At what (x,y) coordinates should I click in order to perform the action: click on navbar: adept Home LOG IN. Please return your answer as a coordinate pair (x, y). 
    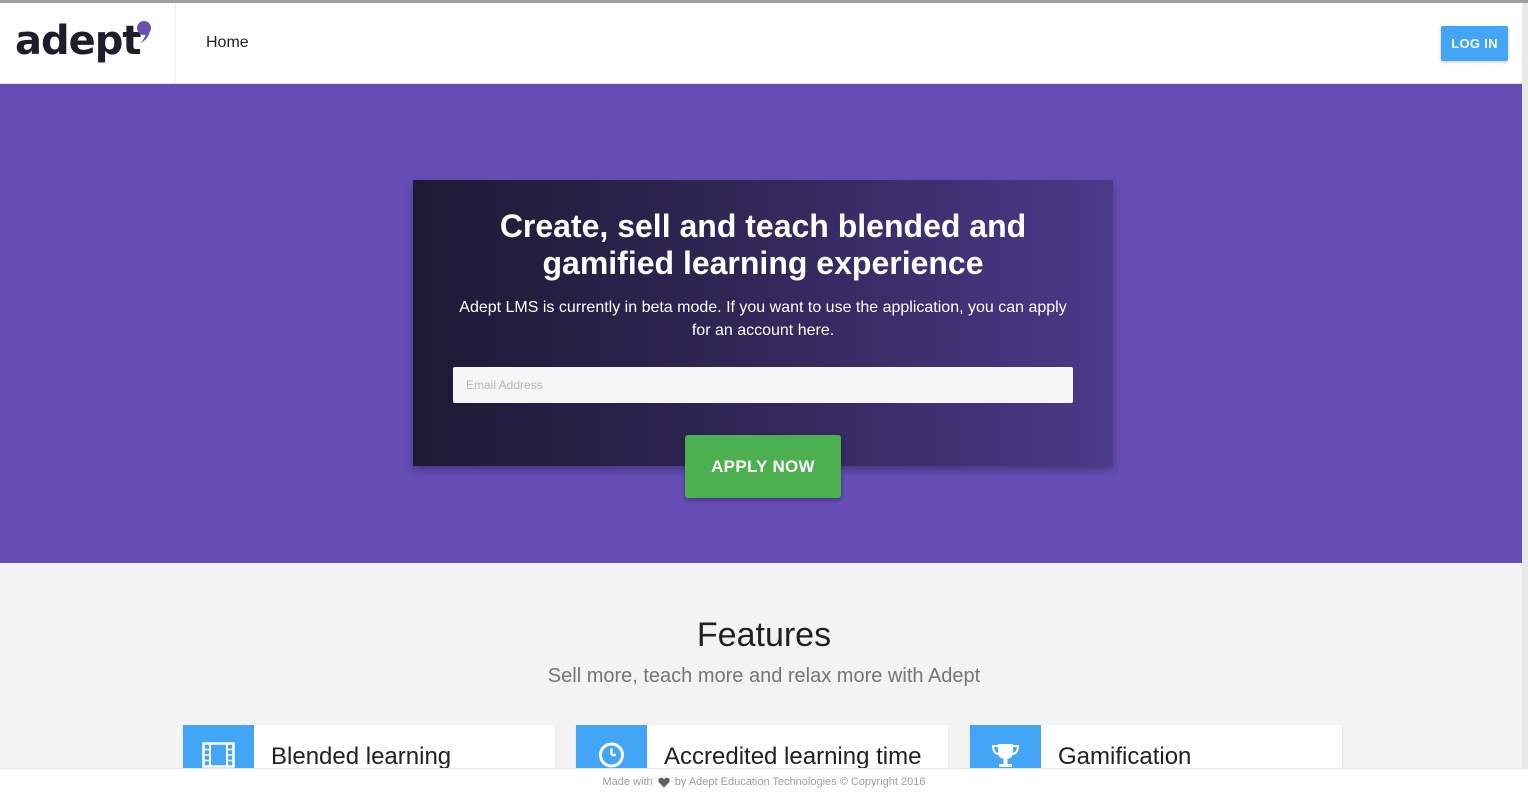
    Looking at the image, I should click on (761, 43).